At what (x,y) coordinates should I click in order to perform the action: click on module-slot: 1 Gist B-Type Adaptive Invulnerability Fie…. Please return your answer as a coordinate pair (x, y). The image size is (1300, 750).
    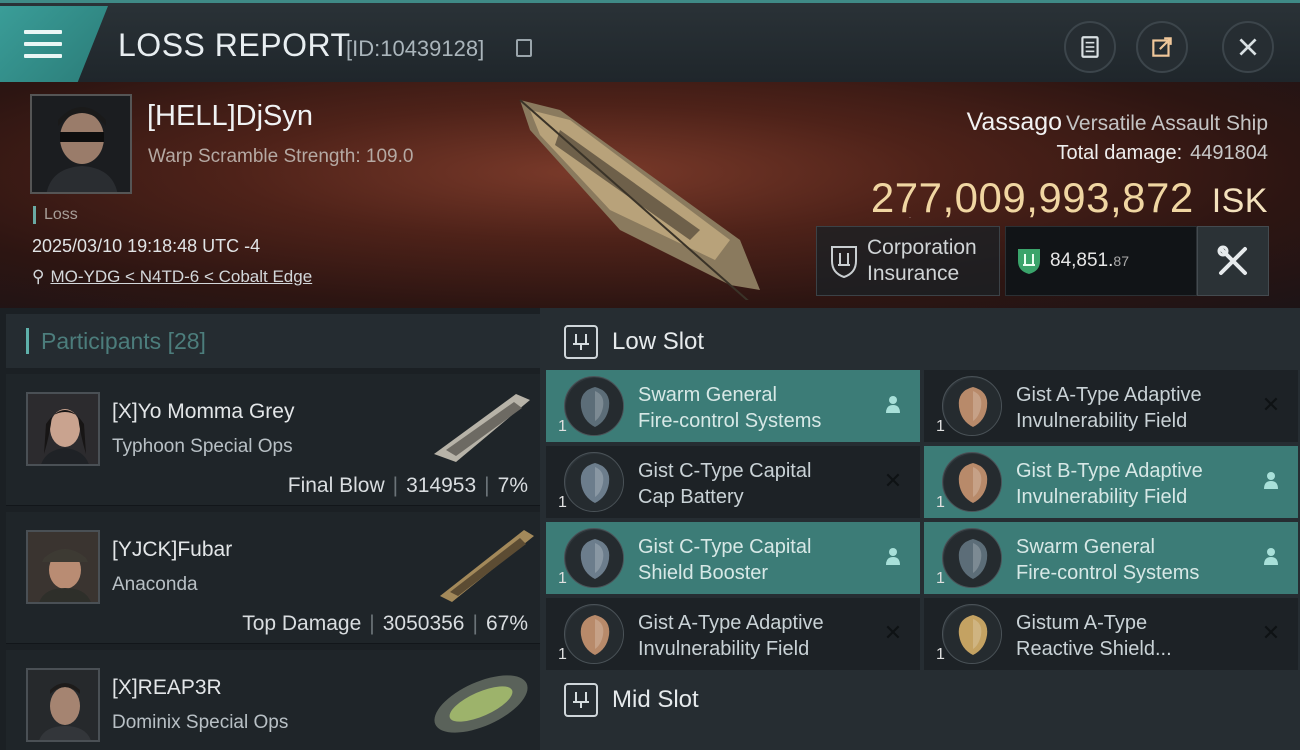
    Looking at the image, I should click on (1111, 482).